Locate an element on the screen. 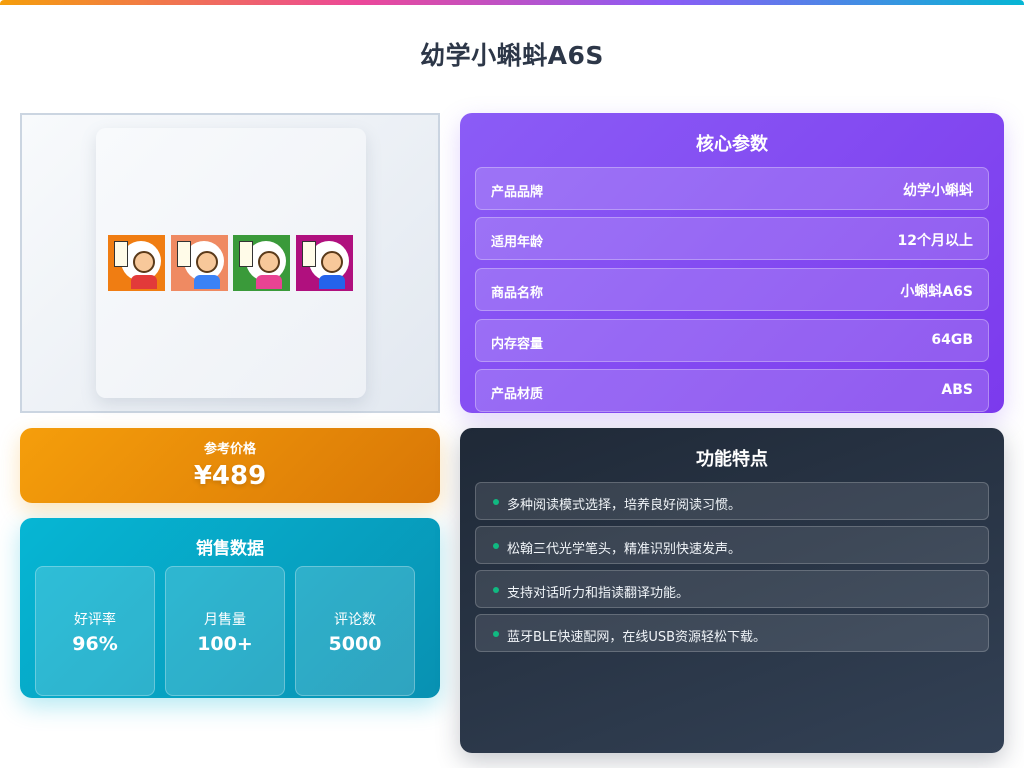  param-row-age: 适用年龄 12个月以上 is located at coordinates (732, 238).